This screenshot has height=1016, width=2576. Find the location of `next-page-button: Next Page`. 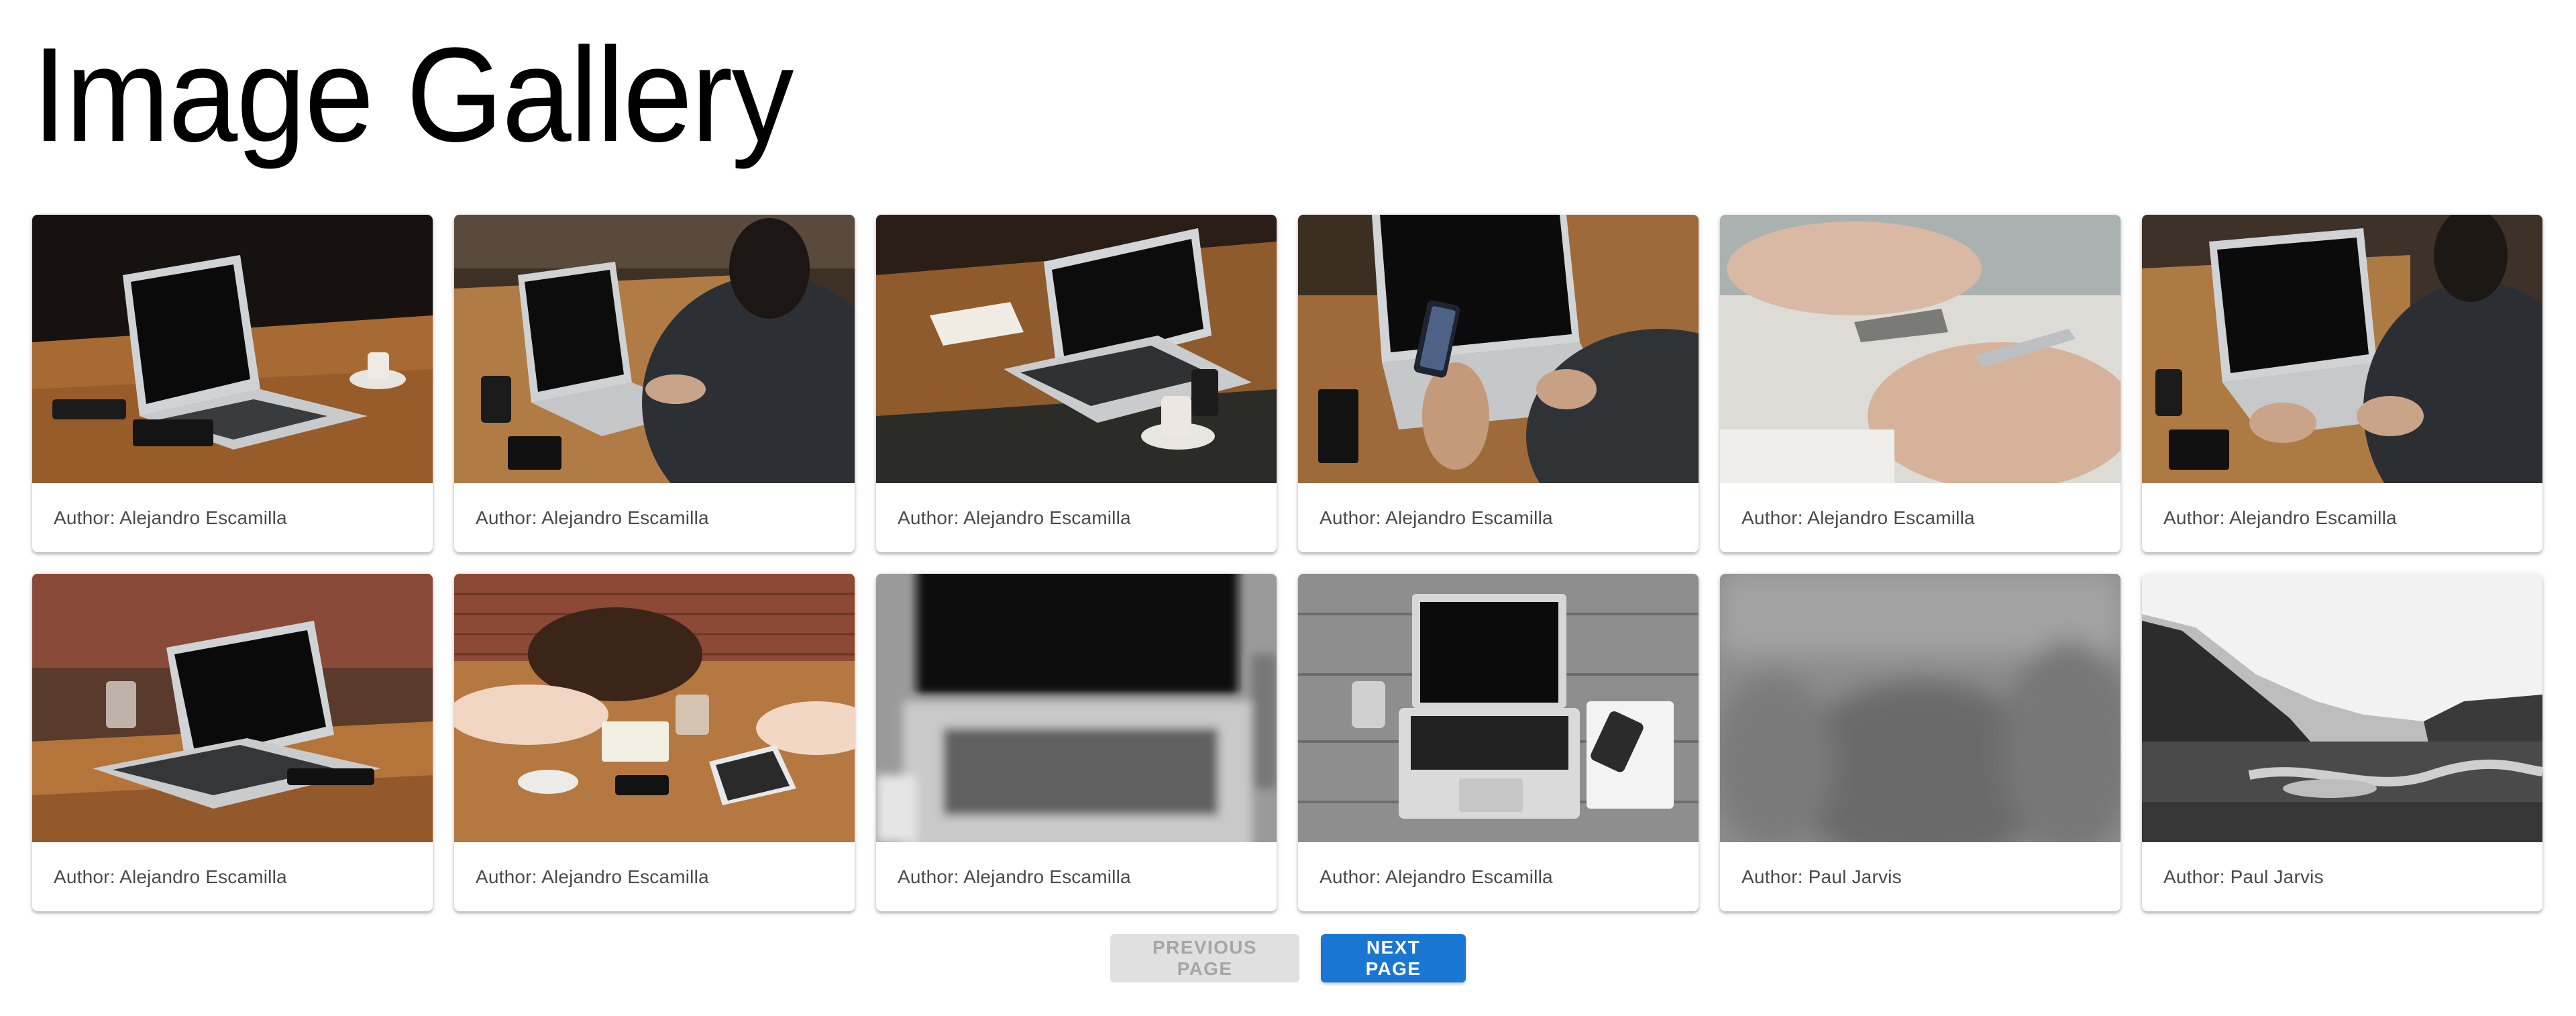

next-page-button: Next Page is located at coordinates (1393, 958).